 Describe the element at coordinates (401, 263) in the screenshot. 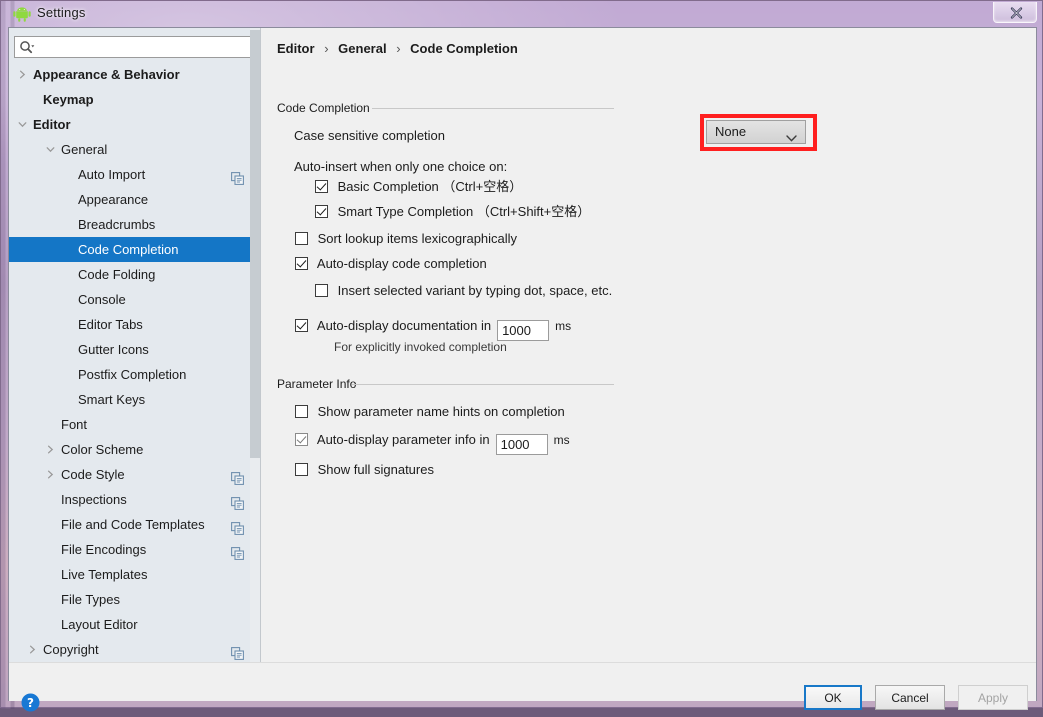

I see `auto-display-code-label: Auto-display code completion` at that location.